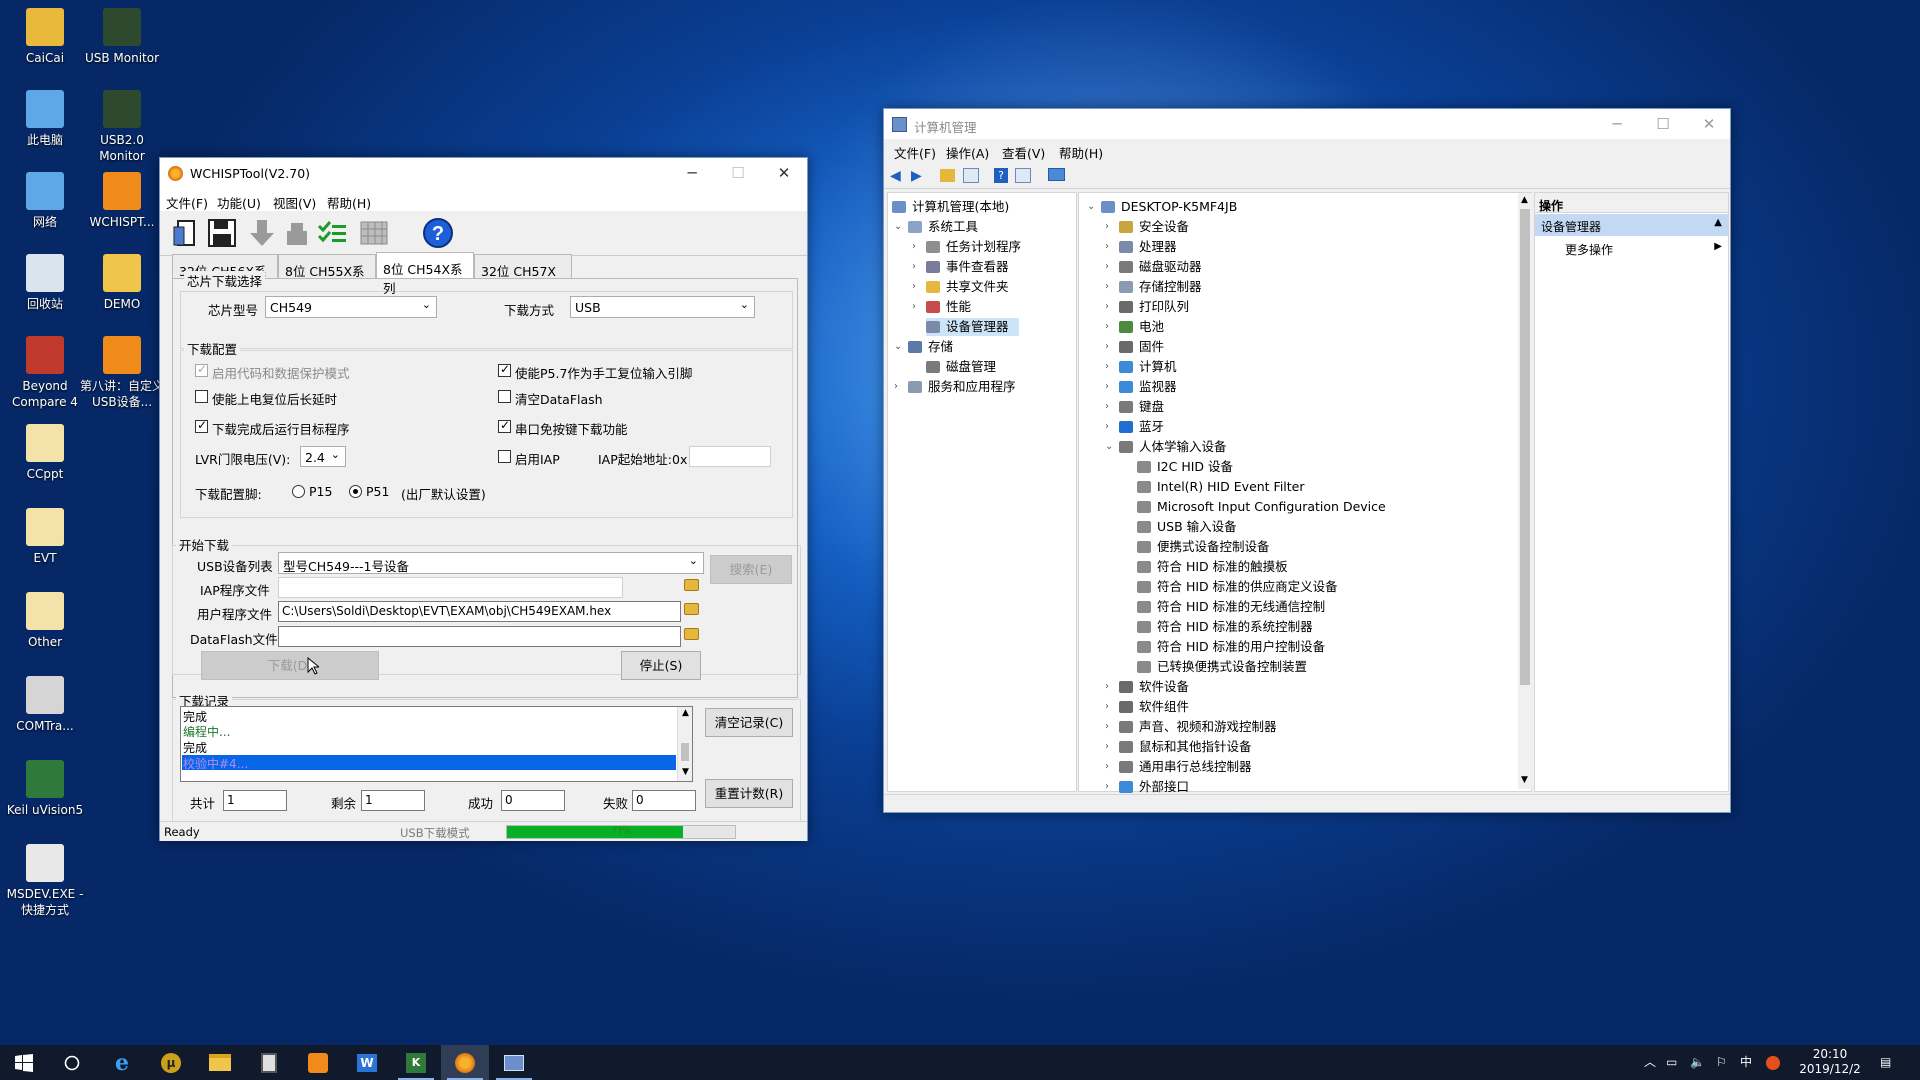 This screenshot has width=1920, height=1080. Describe the element at coordinates (692, 173) in the screenshot. I see `minimize-button: ─` at that location.